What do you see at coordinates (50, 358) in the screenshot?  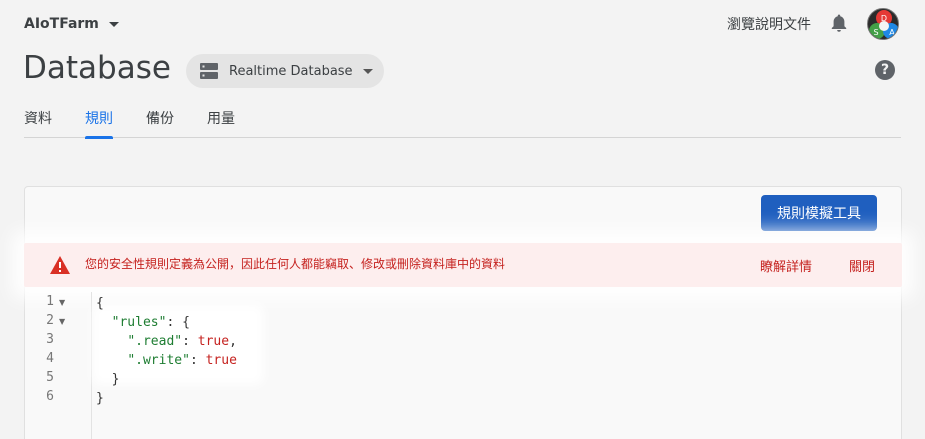 I see `line-number: 4` at bounding box center [50, 358].